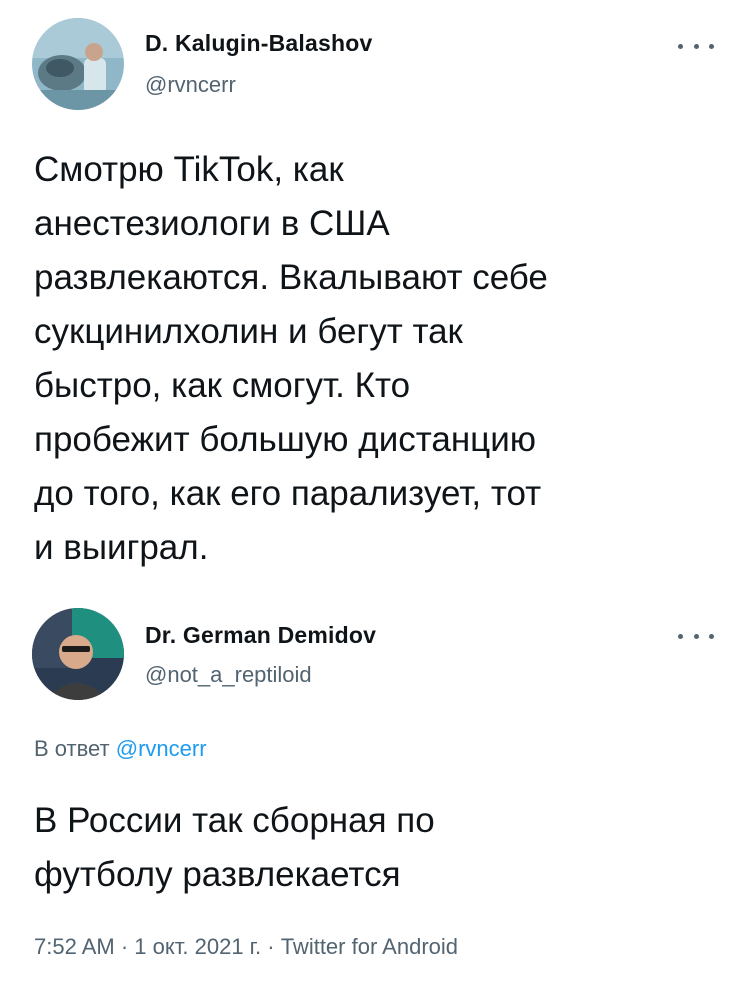 The height and width of the screenshot is (982, 750). What do you see at coordinates (190, 85) in the screenshot?
I see `author-handle: @rvncerr` at bounding box center [190, 85].